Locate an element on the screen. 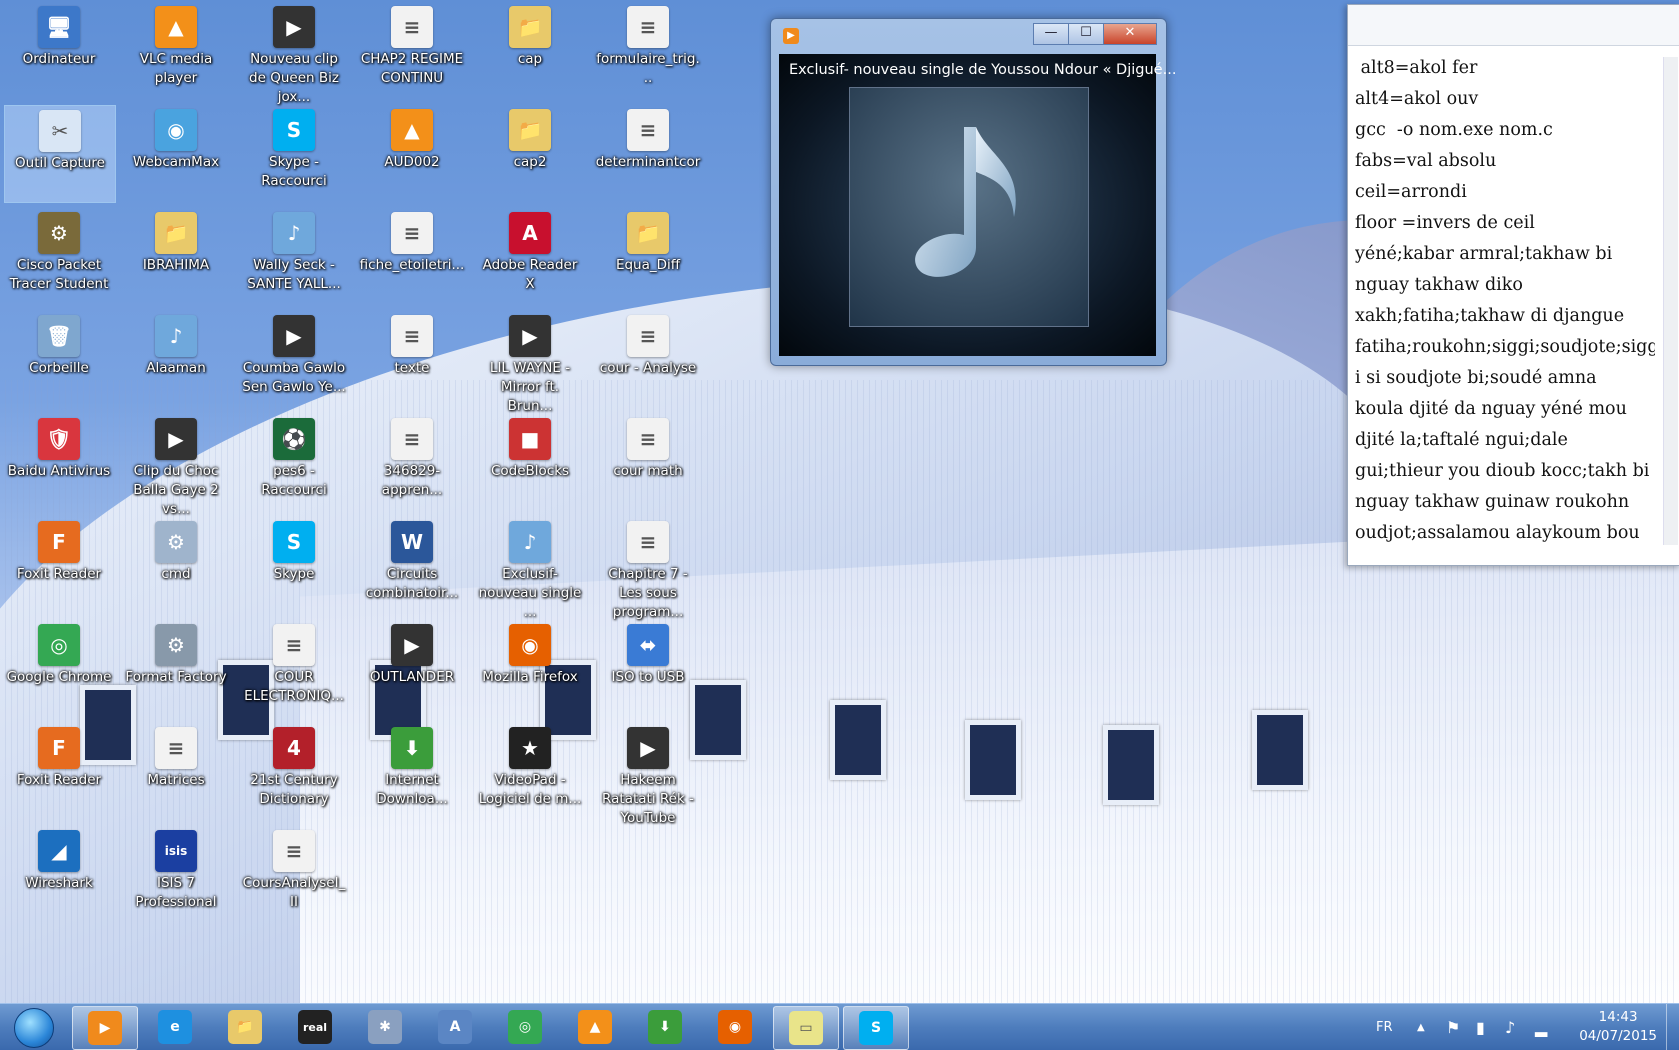 Image resolution: width=1679 pixels, height=1050 pixels. desktop-icon: ⬌ ISO to USB is located at coordinates (648, 668).